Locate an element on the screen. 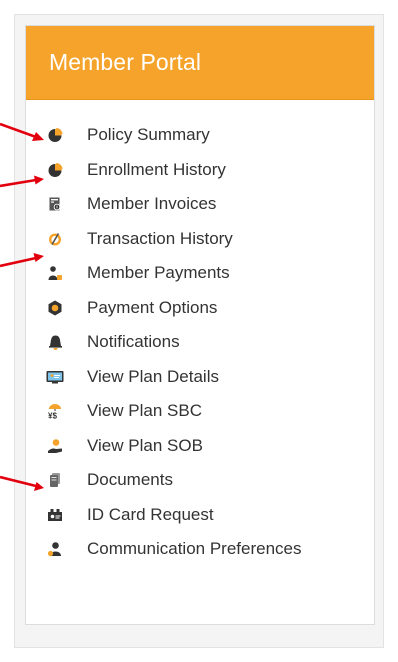 This screenshot has height=662, width=398. member-portal-title: Member Portal is located at coordinates (125, 62).